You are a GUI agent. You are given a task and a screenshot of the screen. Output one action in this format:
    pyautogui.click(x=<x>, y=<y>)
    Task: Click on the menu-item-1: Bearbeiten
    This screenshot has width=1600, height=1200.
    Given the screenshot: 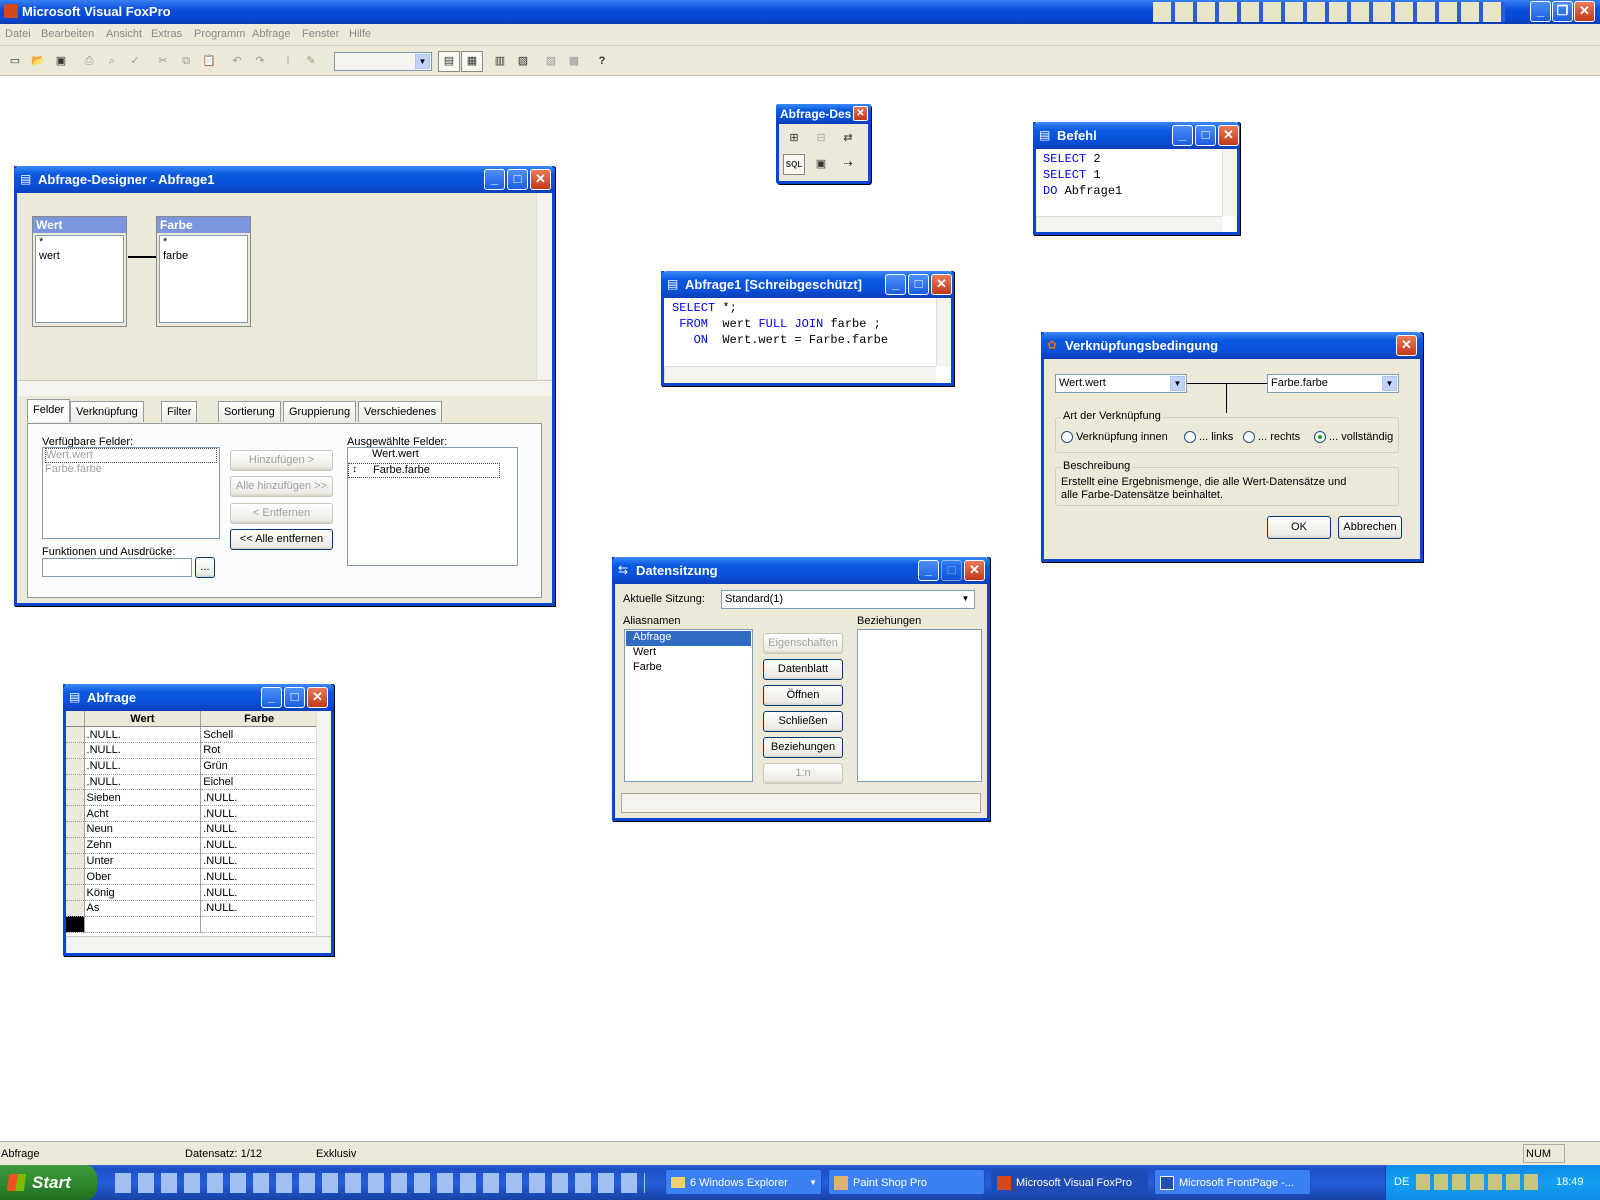 What is the action you would take?
    pyautogui.click(x=67, y=34)
    